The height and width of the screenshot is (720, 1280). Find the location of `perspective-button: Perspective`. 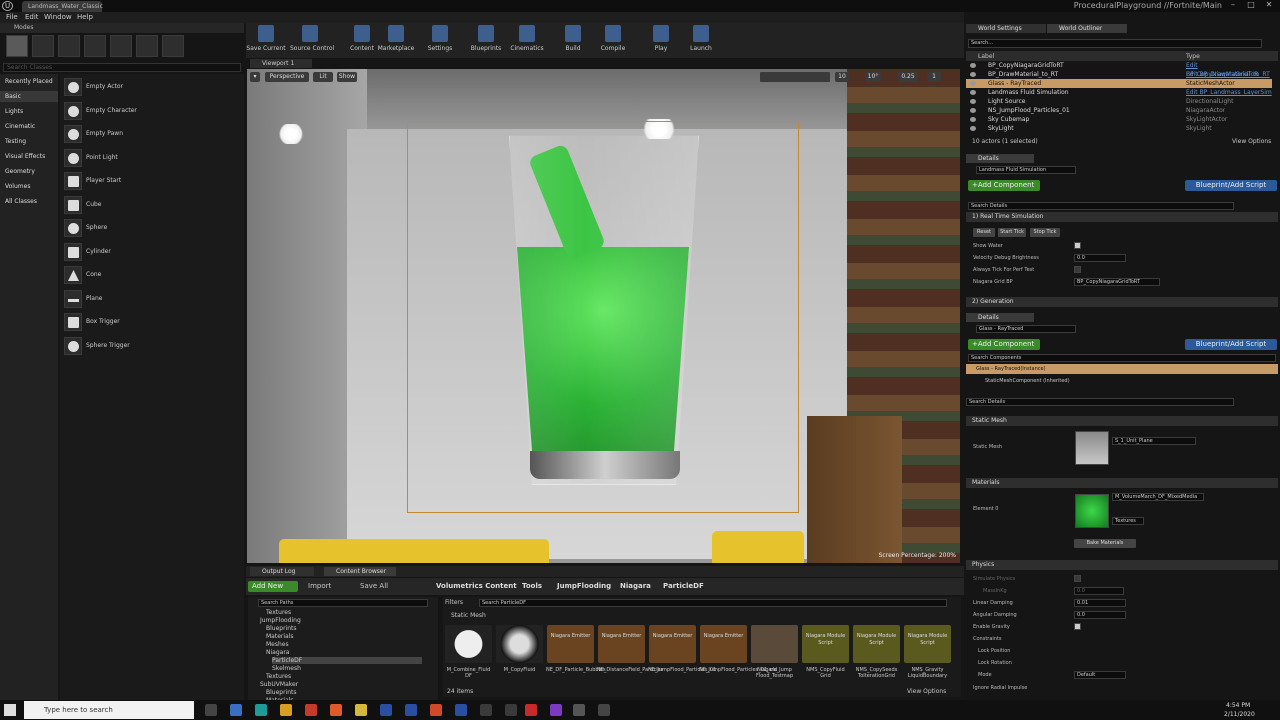

perspective-button: Perspective is located at coordinates (287, 77).